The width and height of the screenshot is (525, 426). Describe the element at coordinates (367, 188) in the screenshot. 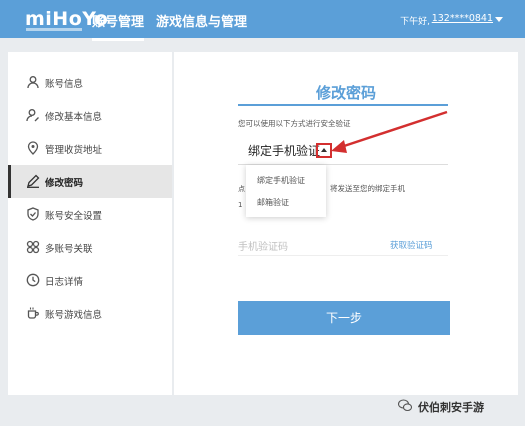

I see `sms-send-notice: 将发送至您的绑定手机` at that location.